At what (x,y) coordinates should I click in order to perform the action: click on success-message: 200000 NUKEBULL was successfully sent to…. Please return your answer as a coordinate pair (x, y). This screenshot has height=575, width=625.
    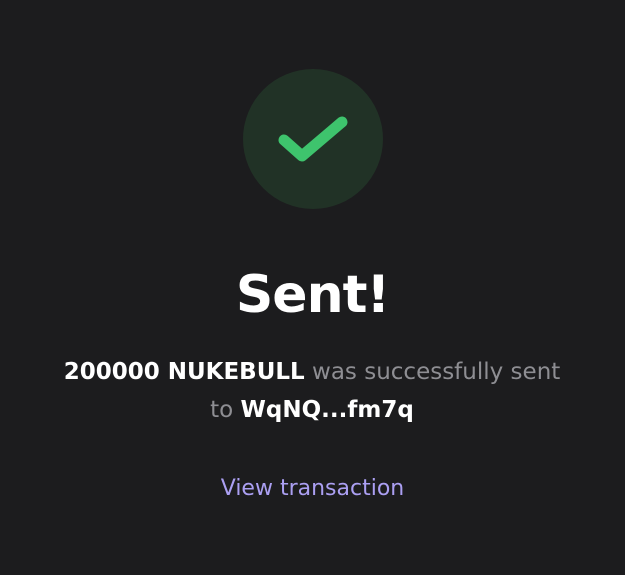
    Looking at the image, I should click on (312, 391).